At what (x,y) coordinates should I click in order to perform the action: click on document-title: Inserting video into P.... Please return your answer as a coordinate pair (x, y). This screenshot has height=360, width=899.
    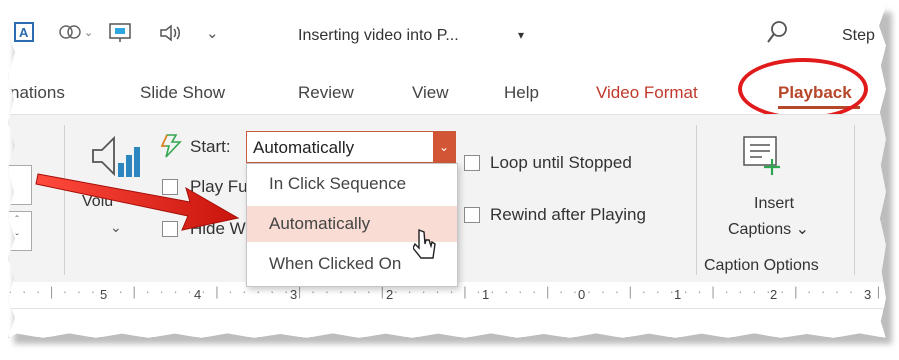
    Looking at the image, I should click on (378, 35).